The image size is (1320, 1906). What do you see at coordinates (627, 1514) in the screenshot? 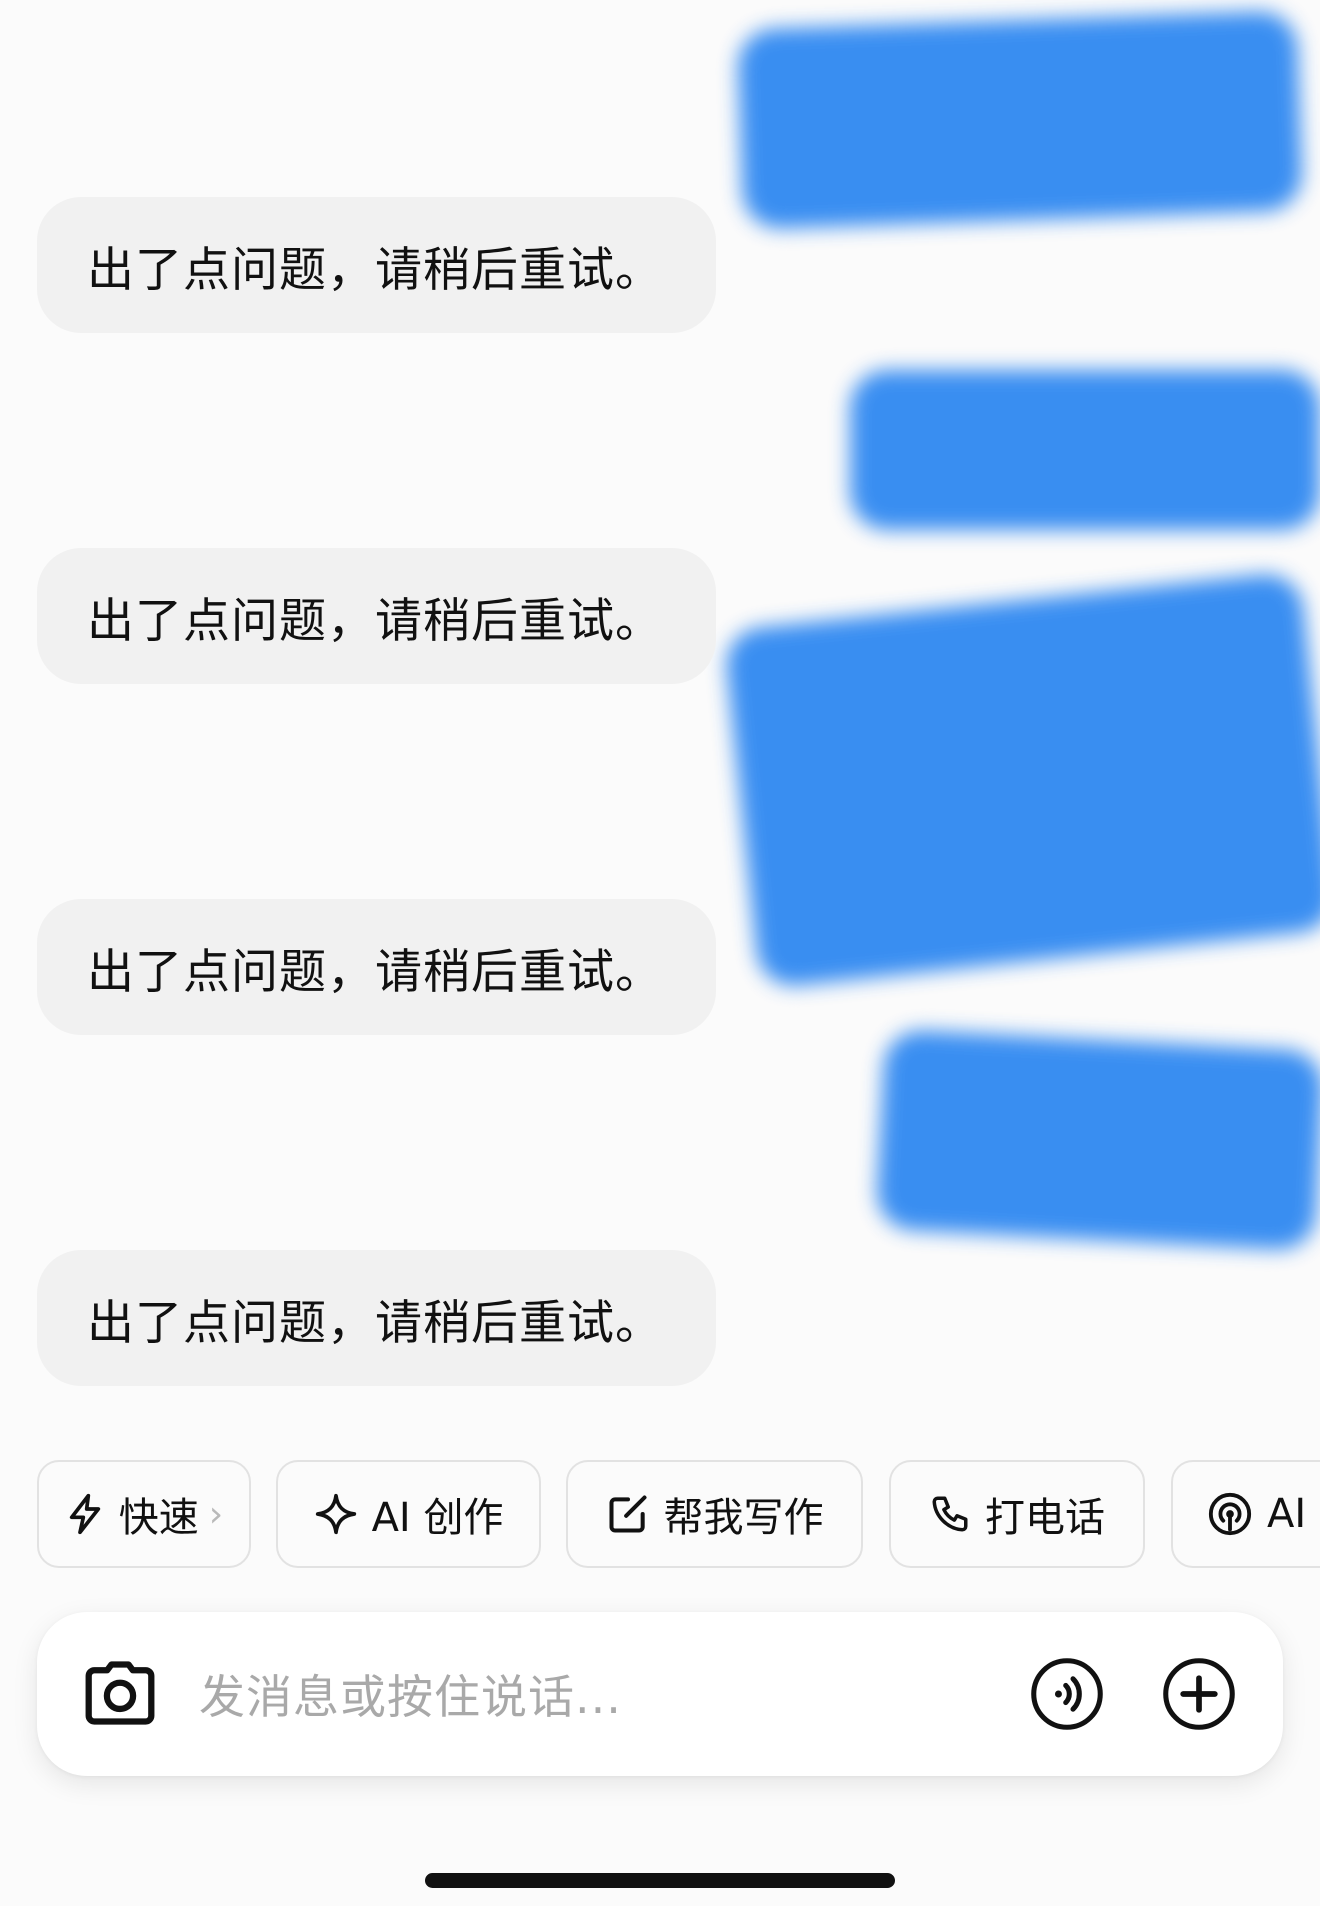
I see `edit-icon` at bounding box center [627, 1514].